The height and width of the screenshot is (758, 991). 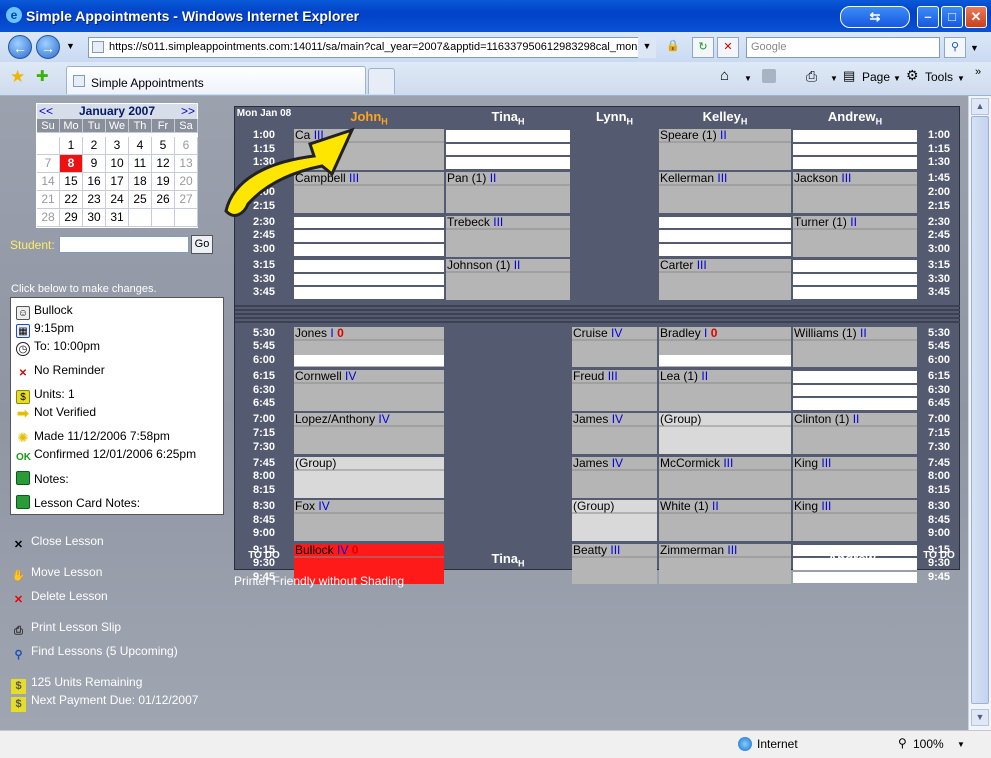 What do you see at coordinates (216, 80) in the screenshot?
I see `tab-simple-appointments: Simple Appointments` at bounding box center [216, 80].